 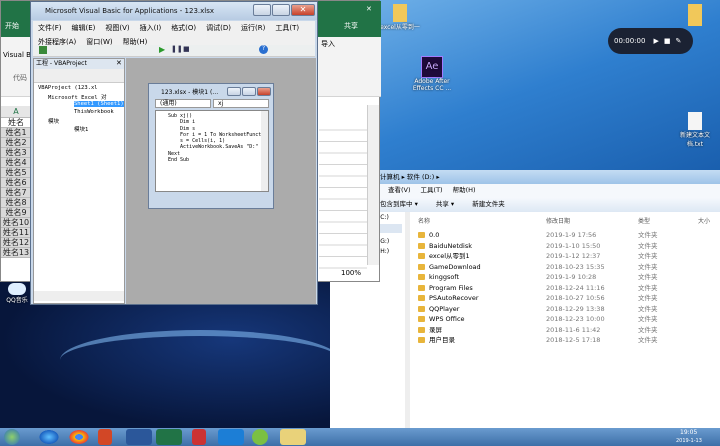 What do you see at coordinates (424, 220) in the screenshot?
I see `column-name: 名称` at bounding box center [424, 220].